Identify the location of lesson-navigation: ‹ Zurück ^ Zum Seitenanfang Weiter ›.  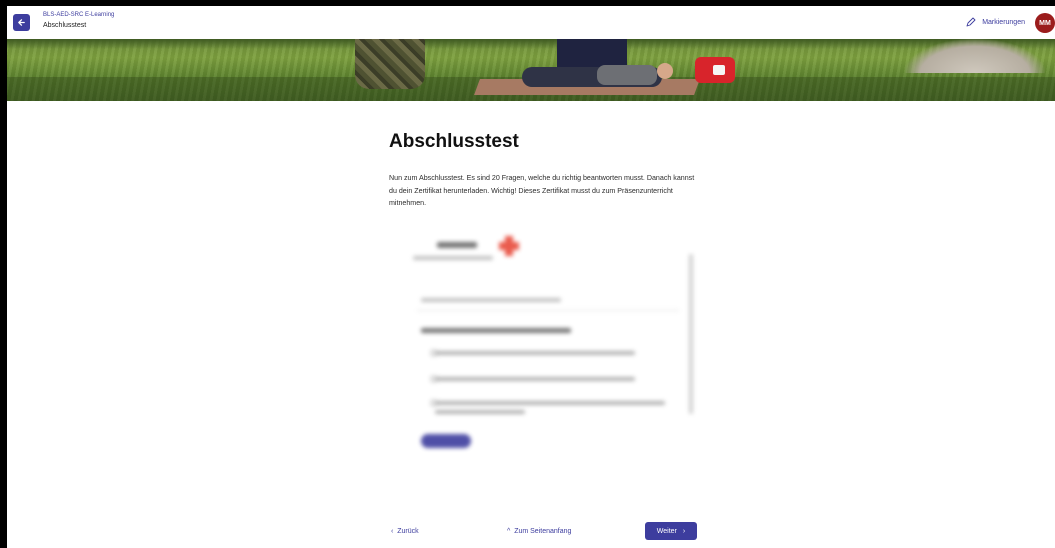
(531, 535).